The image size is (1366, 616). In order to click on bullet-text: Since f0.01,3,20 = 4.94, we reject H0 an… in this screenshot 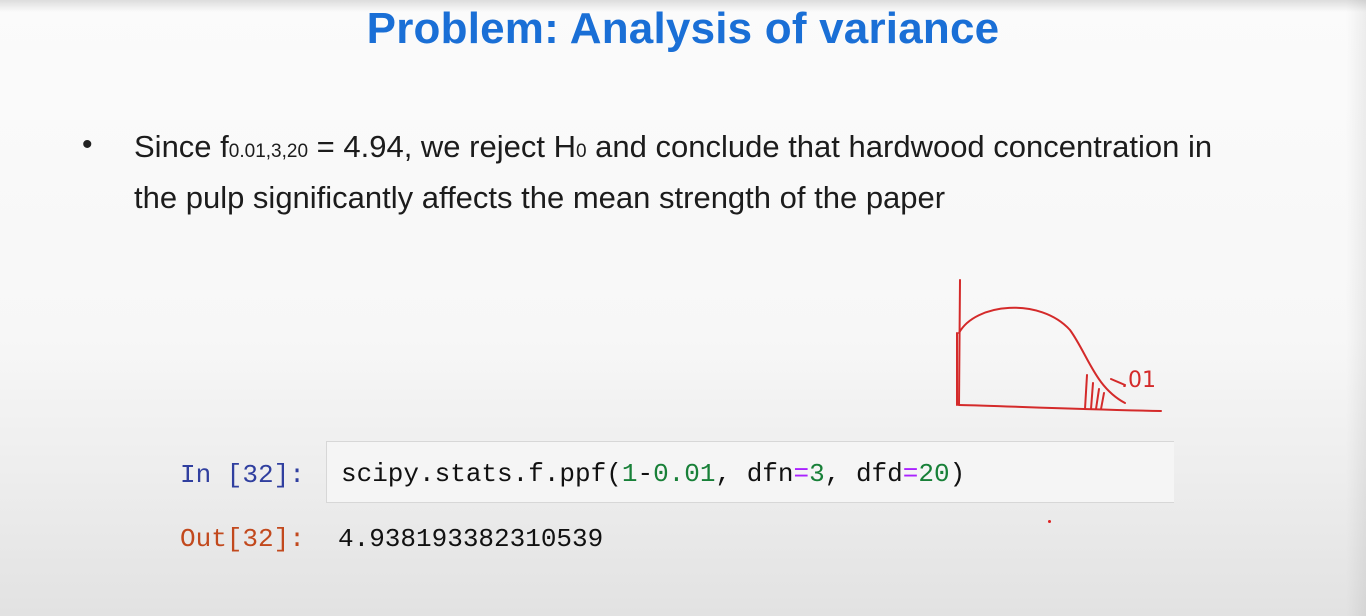, I will do `click(694, 172)`.